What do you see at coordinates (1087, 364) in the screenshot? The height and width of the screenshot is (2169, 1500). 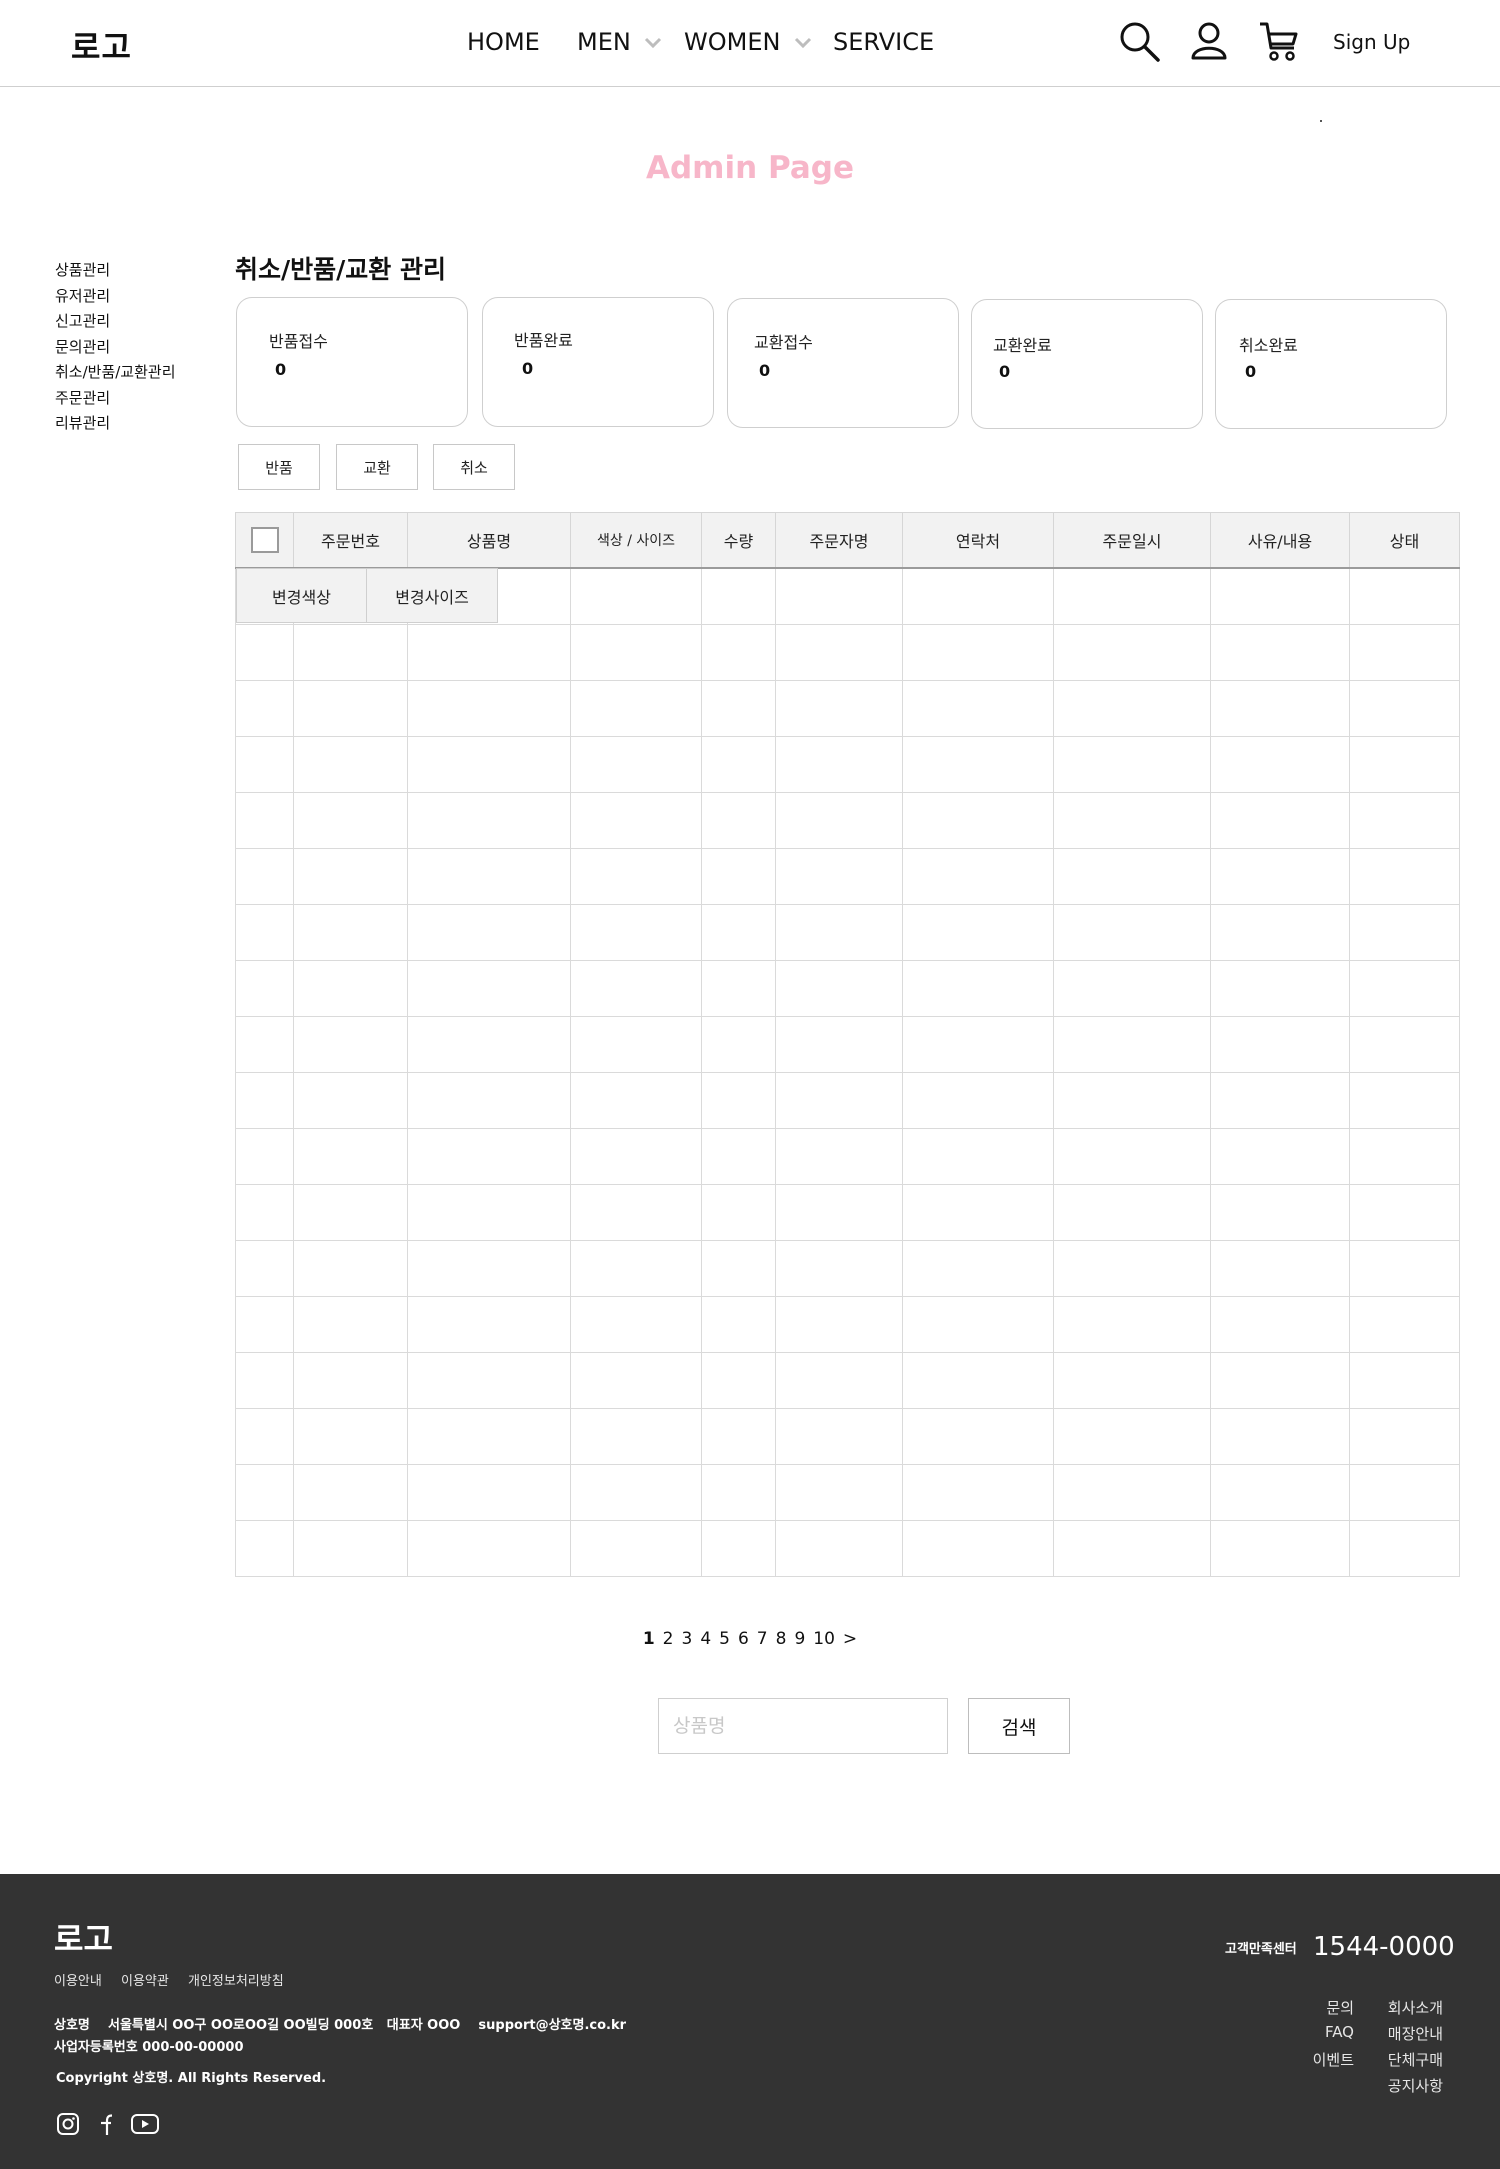 I see `summary-card-exchange-completed: 교환완료 0` at bounding box center [1087, 364].